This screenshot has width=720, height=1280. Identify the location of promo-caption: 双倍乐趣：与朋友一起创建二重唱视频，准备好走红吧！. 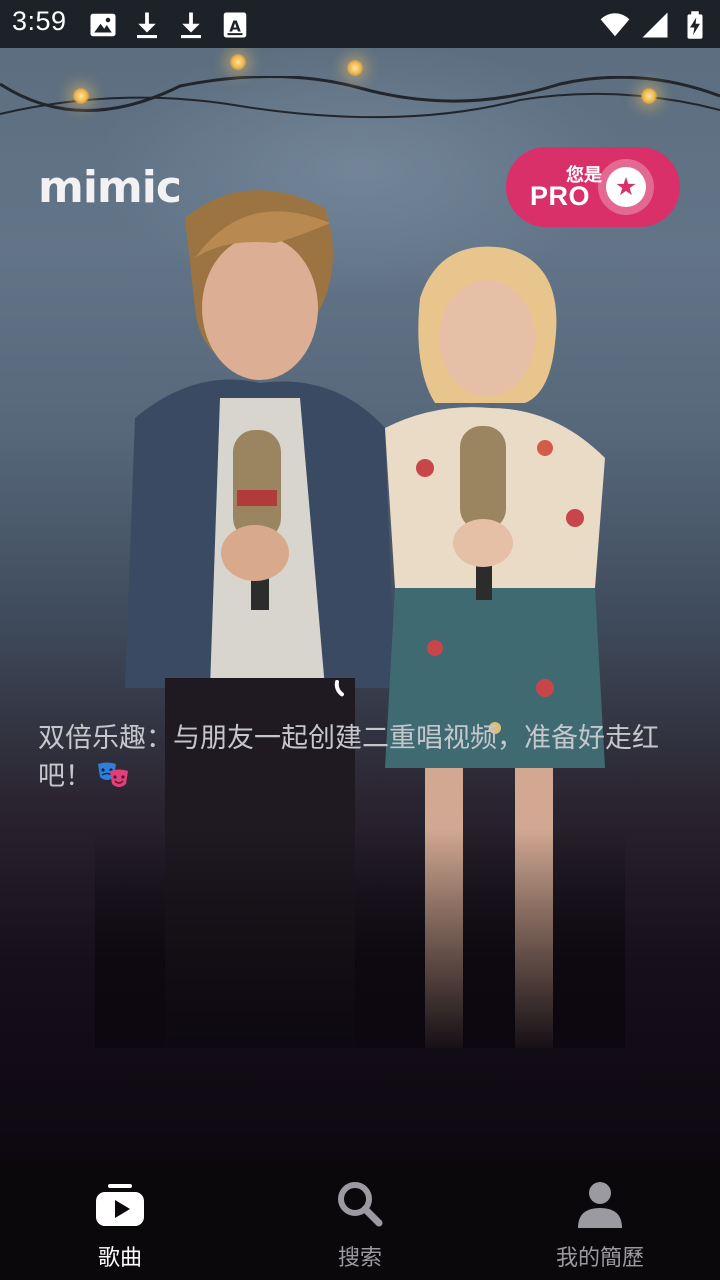
(363, 758).